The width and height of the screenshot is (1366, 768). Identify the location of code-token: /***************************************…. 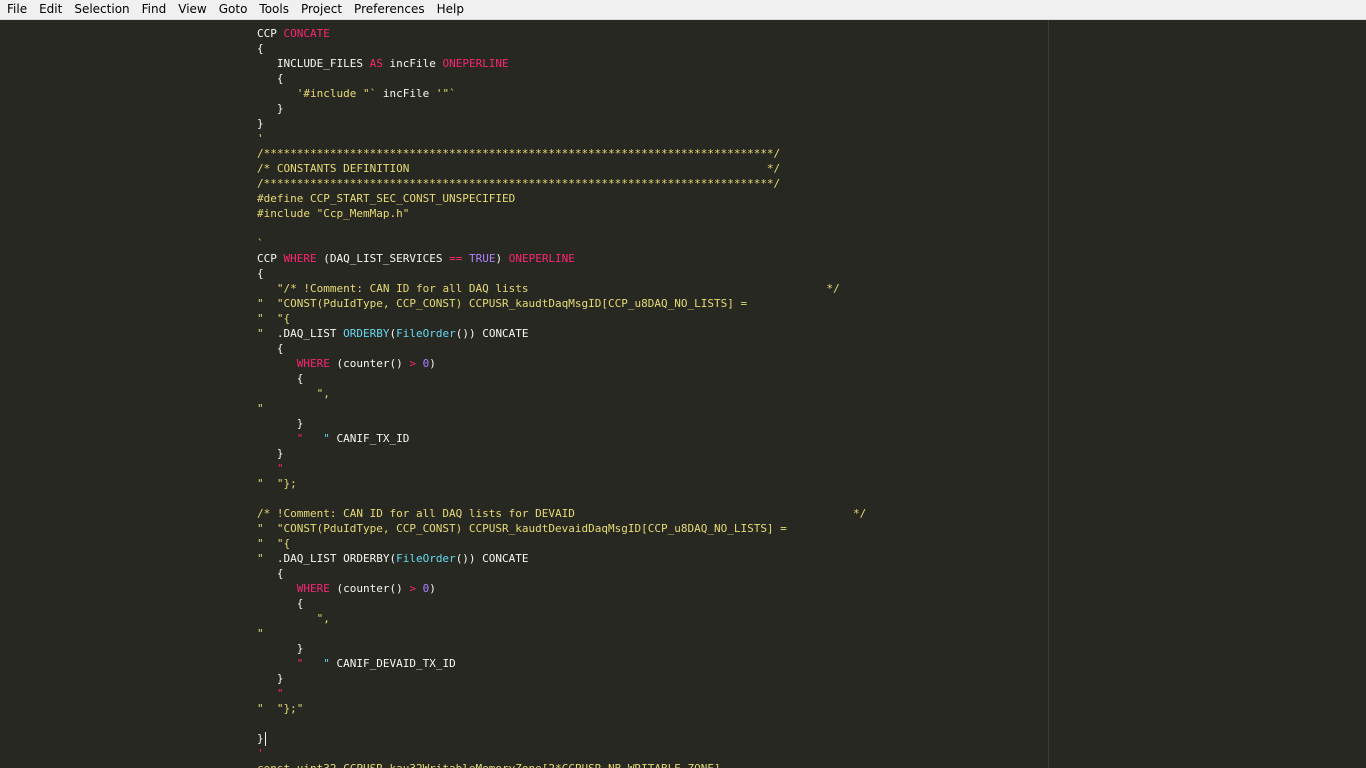
(519, 153).